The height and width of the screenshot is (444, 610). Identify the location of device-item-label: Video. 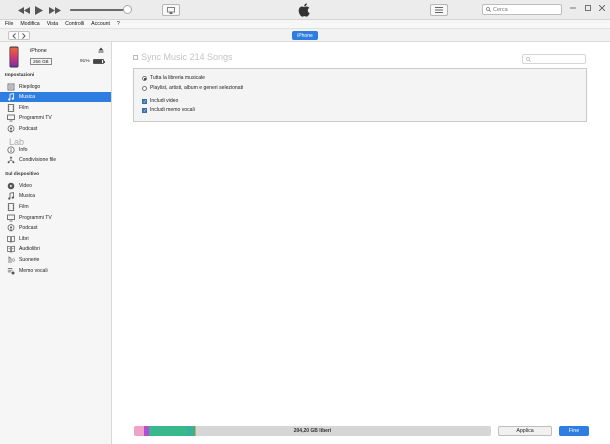
(25, 185).